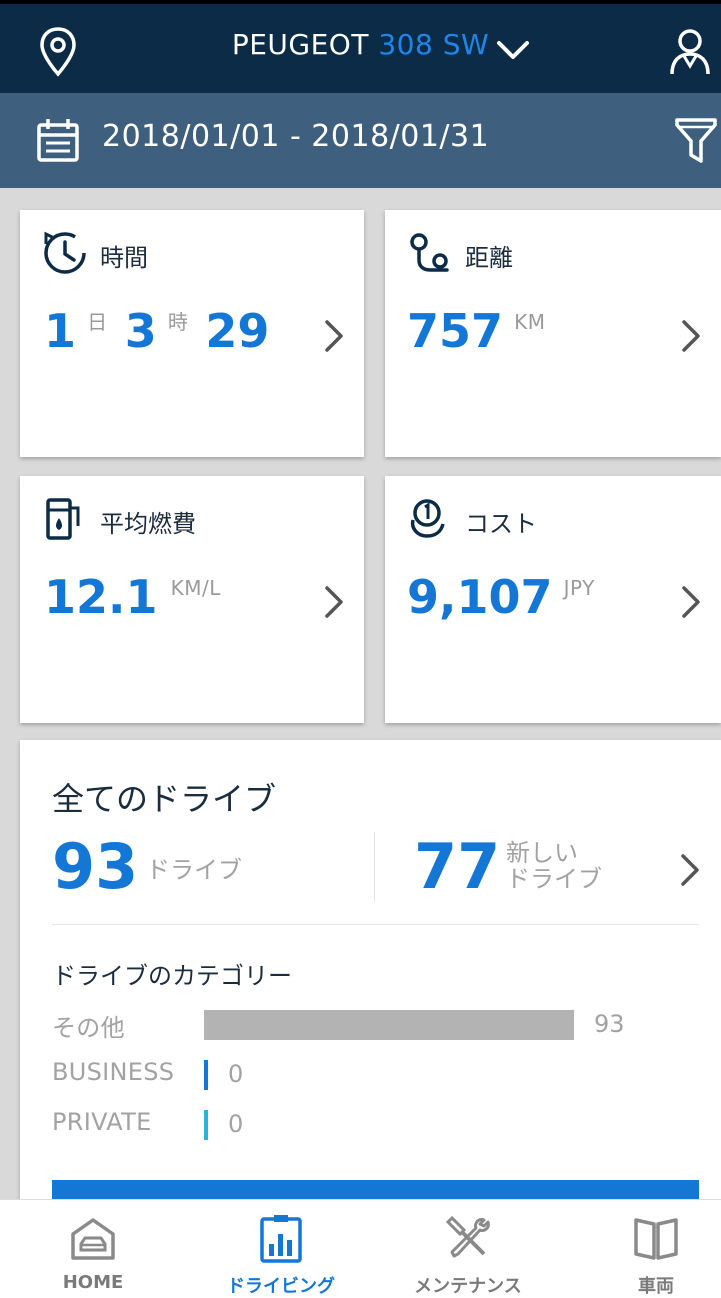 Image resolution: width=721 pixels, height=1298 pixels. What do you see at coordinates (427, 518) in the screenshot?
I see `coins-icon` at bounding box center [427, 518].